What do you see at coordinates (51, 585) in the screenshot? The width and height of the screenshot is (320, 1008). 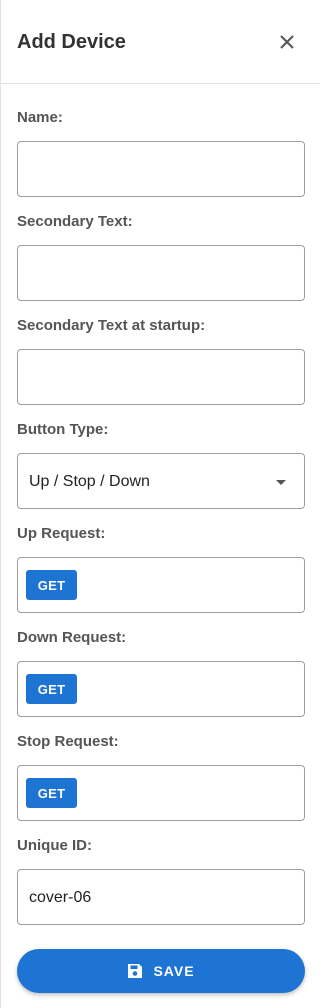 I see `up-request-method-button: GET` at bounding box center [51, 585].